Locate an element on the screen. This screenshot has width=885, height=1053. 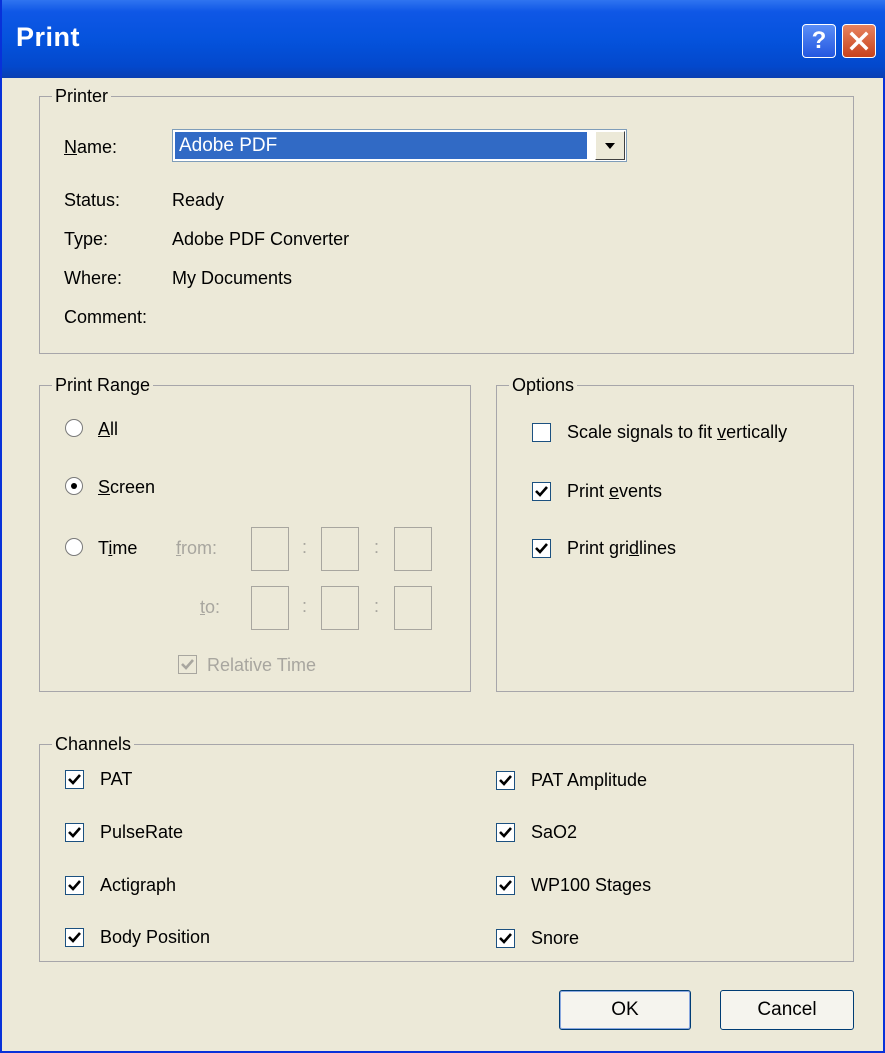
status-label: Status: is located at coordinates (92, 200).